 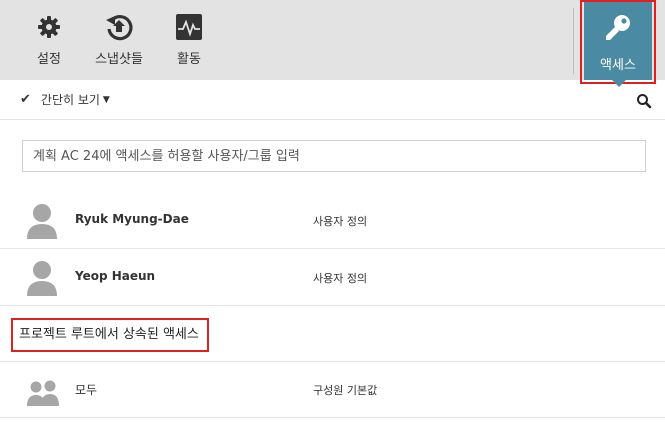 I want to click on inherited-section-header: 프로젝트 루트에서 상속된 액세스, so click(x=332, y=334).